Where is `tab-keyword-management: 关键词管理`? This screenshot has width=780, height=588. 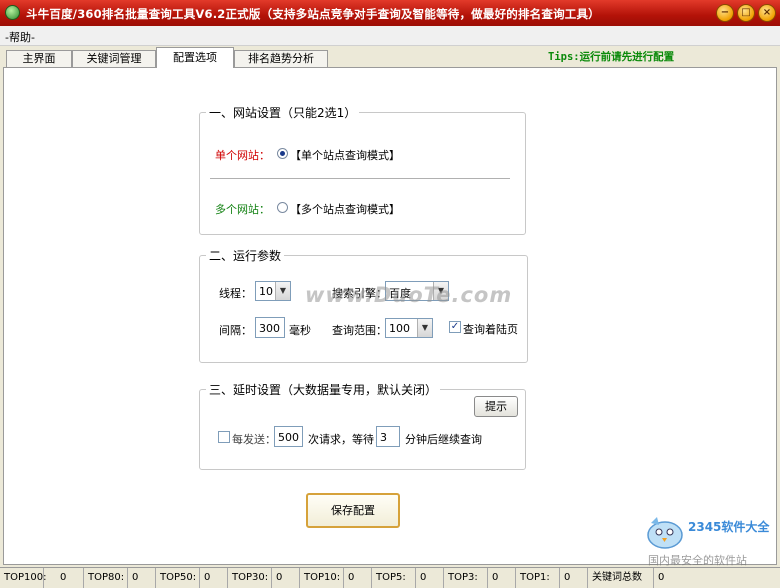 tab-keyword-management: 关键词管理 is located at coordinates (114, 59).